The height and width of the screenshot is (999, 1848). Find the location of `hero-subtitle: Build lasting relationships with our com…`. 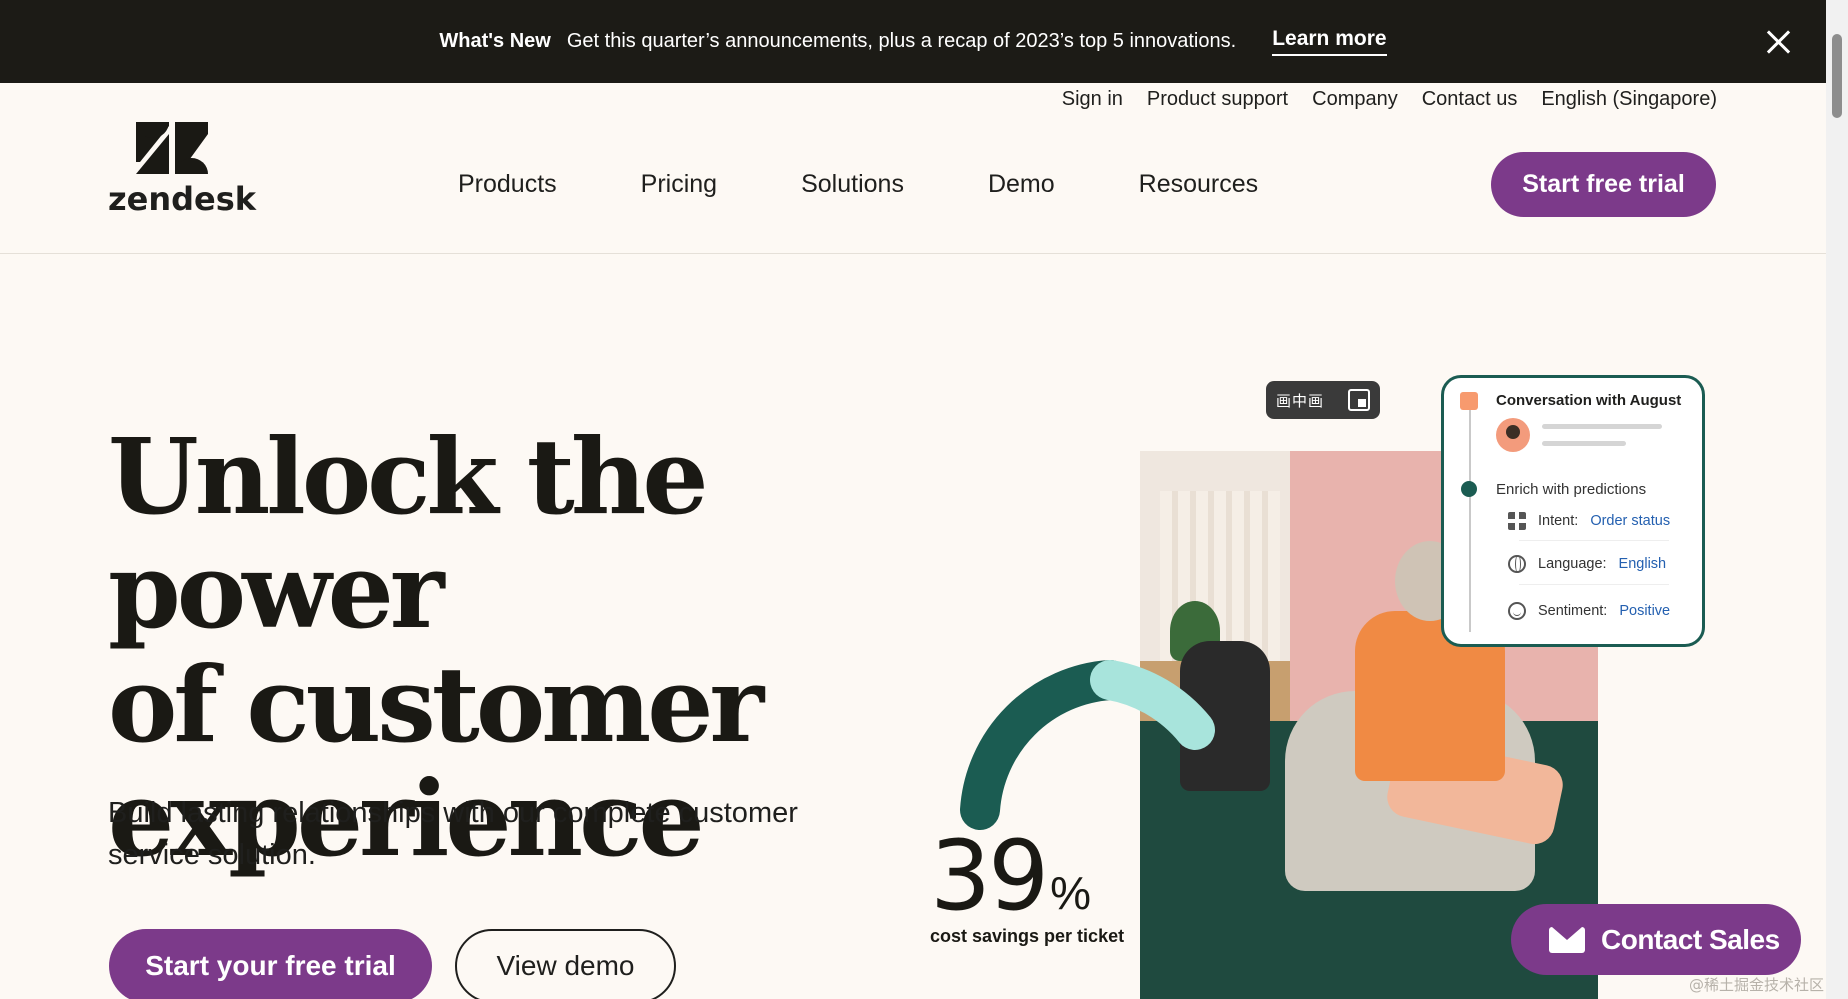

hero-subtitle: Build lasting relationships with our com… is located at coordinates (453, 834).